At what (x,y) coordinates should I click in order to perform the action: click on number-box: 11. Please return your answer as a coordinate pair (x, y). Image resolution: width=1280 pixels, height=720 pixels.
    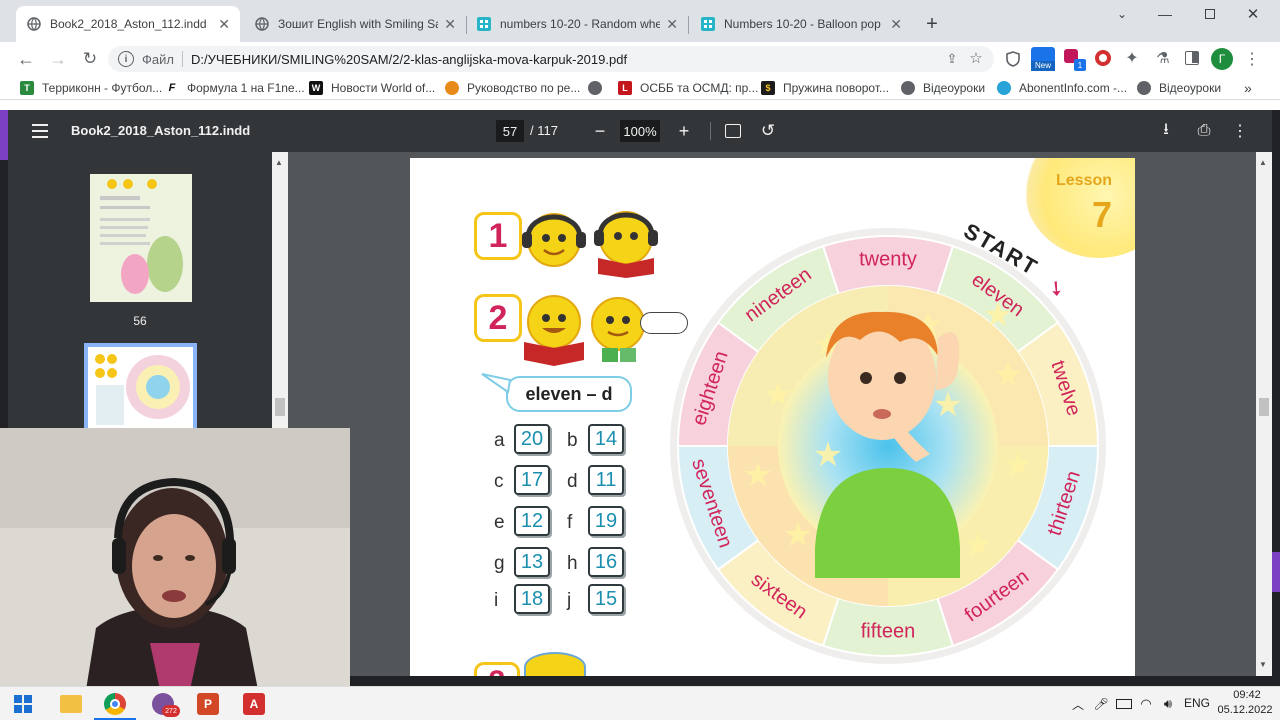
    Looking at the image, I should click on (606, 480).